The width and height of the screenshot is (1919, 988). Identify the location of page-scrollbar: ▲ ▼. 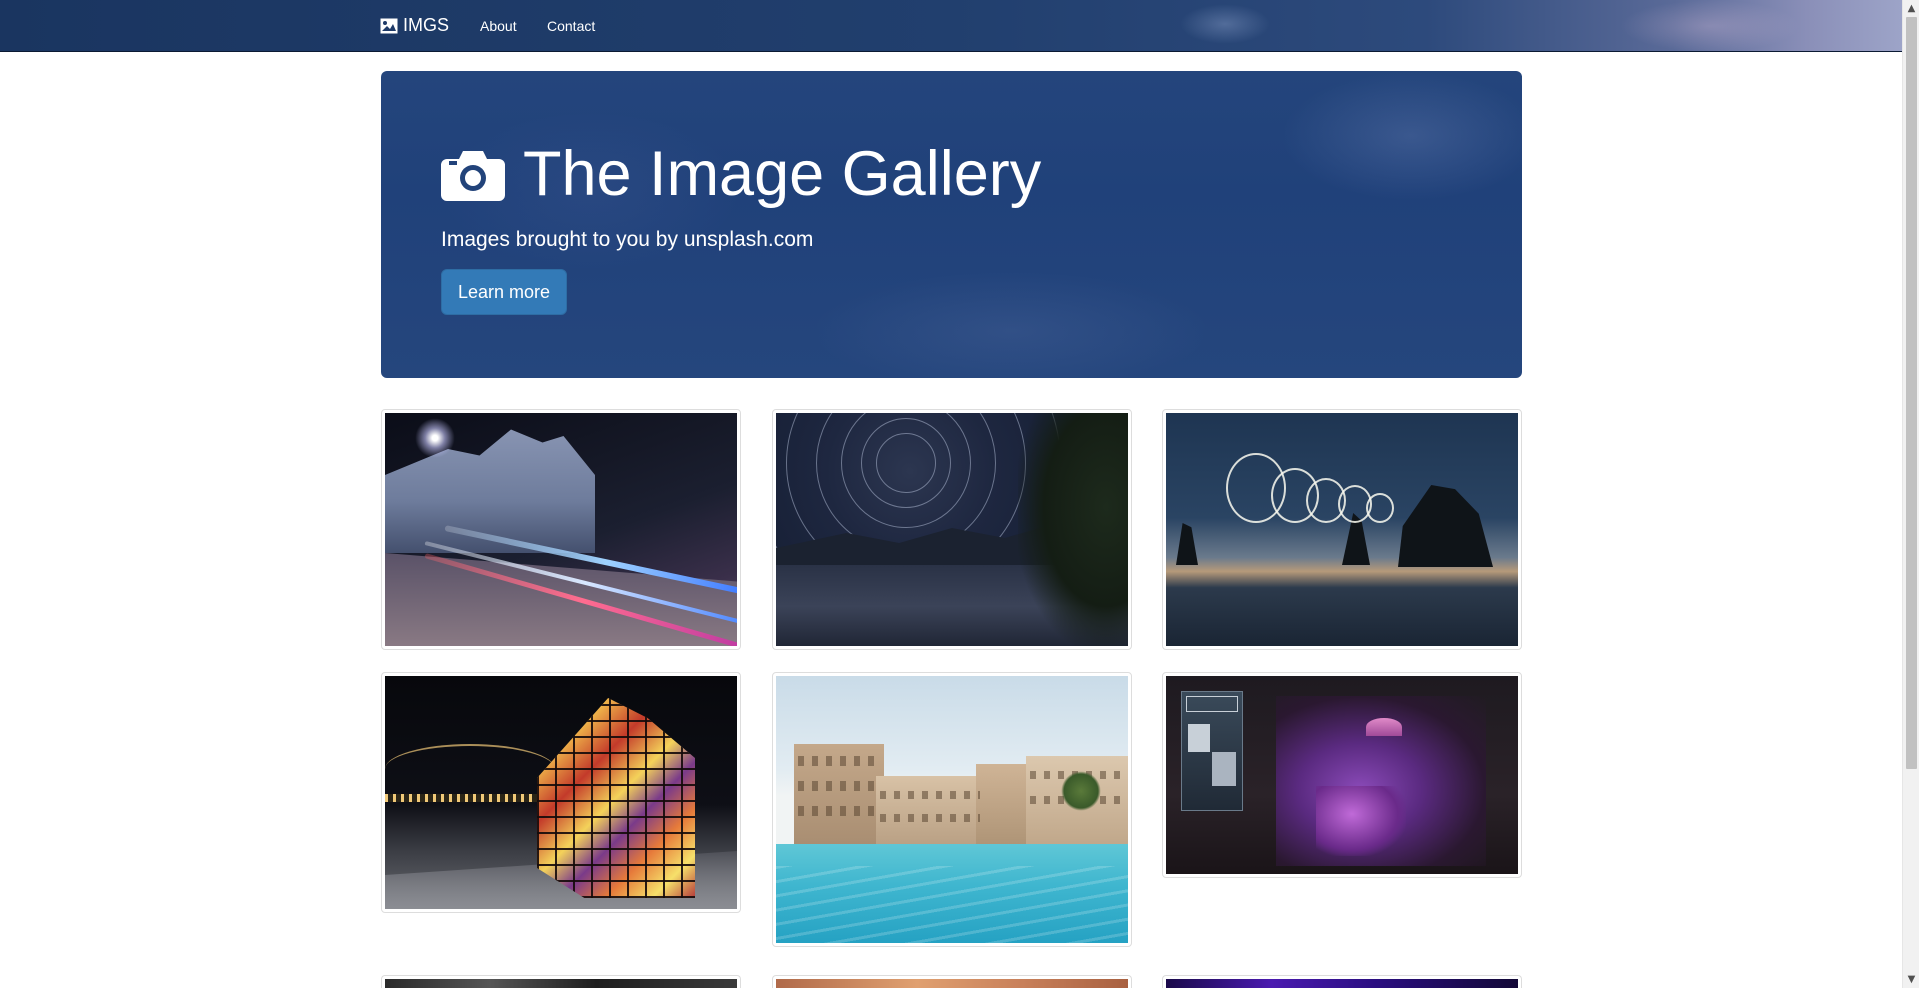
(1910, 494).